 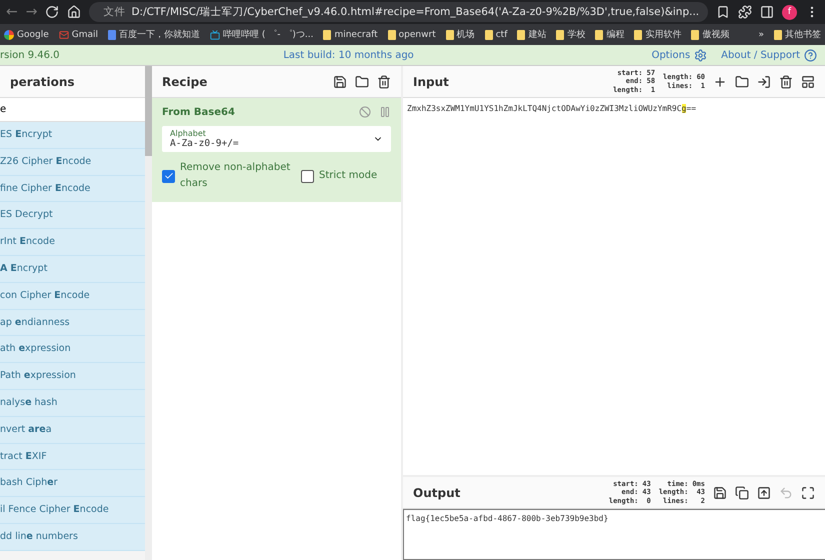 What do you see at coordinates (185, 81) in the screenshot?
I see `panel-title: Recipe` at bounding box center [185, 81].